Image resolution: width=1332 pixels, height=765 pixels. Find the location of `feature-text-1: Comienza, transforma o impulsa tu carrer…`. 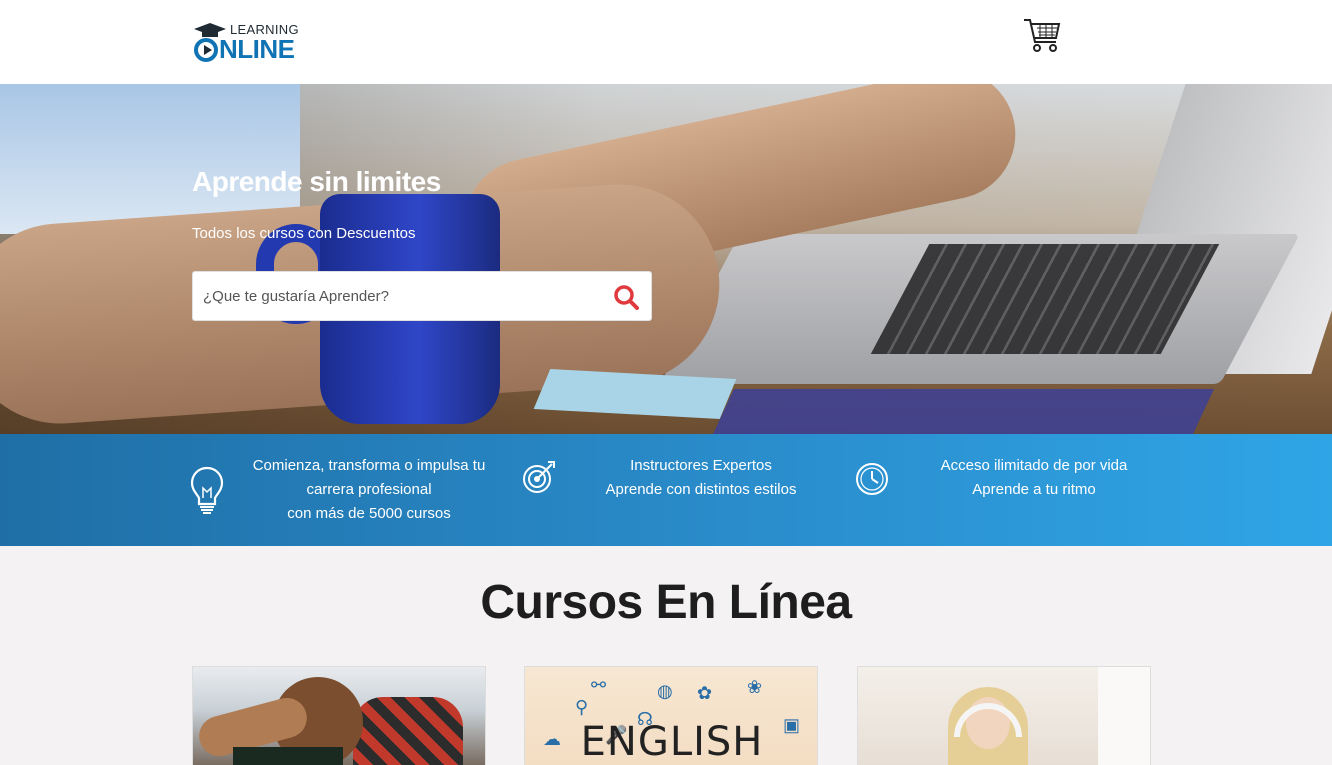

feature-text-1: Comienza, transforma o impulsa tu carrer… is located at coordinates (369, 490).